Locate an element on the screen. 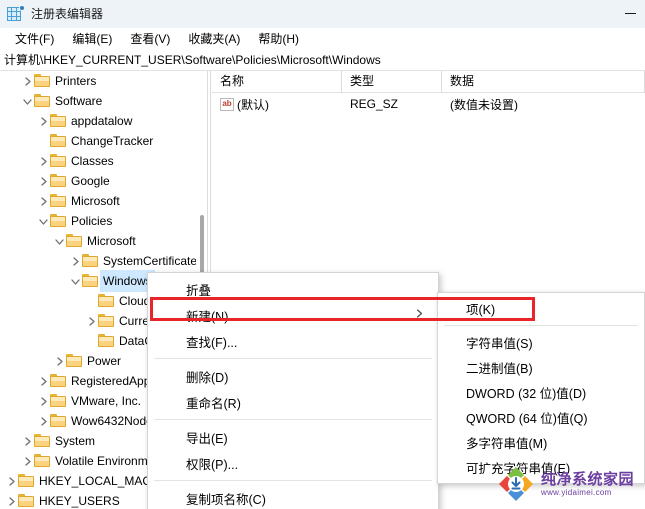  menu-favorites: 收藏夹(A) is located at coordinates (214, 39).